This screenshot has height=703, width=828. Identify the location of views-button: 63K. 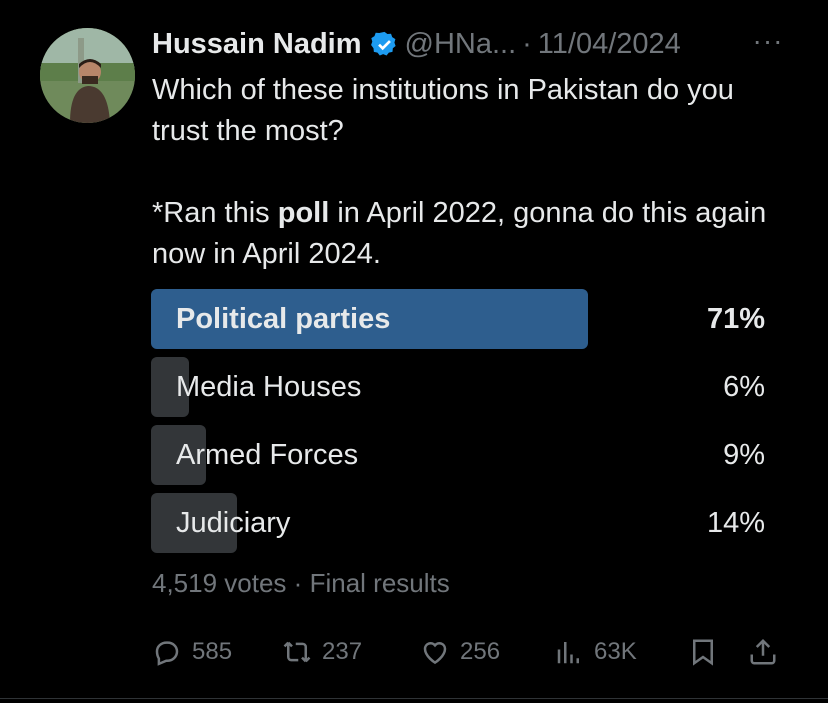
(595, 652).